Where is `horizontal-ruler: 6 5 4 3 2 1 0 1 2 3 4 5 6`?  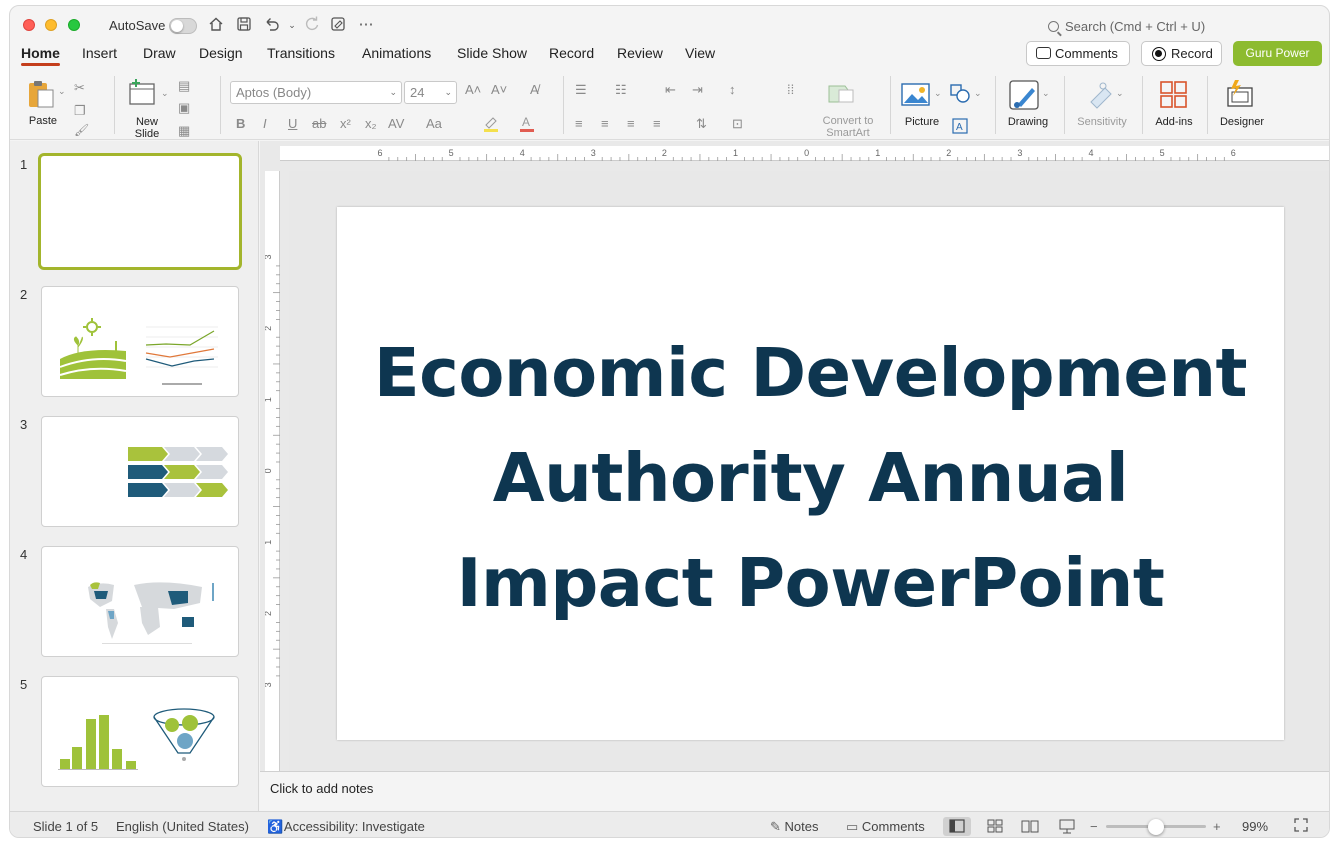
horizontal-ruler: 6 5 4 3 2 1 0 1 2 3 4 5 6 is located at coordinates (804, 153).